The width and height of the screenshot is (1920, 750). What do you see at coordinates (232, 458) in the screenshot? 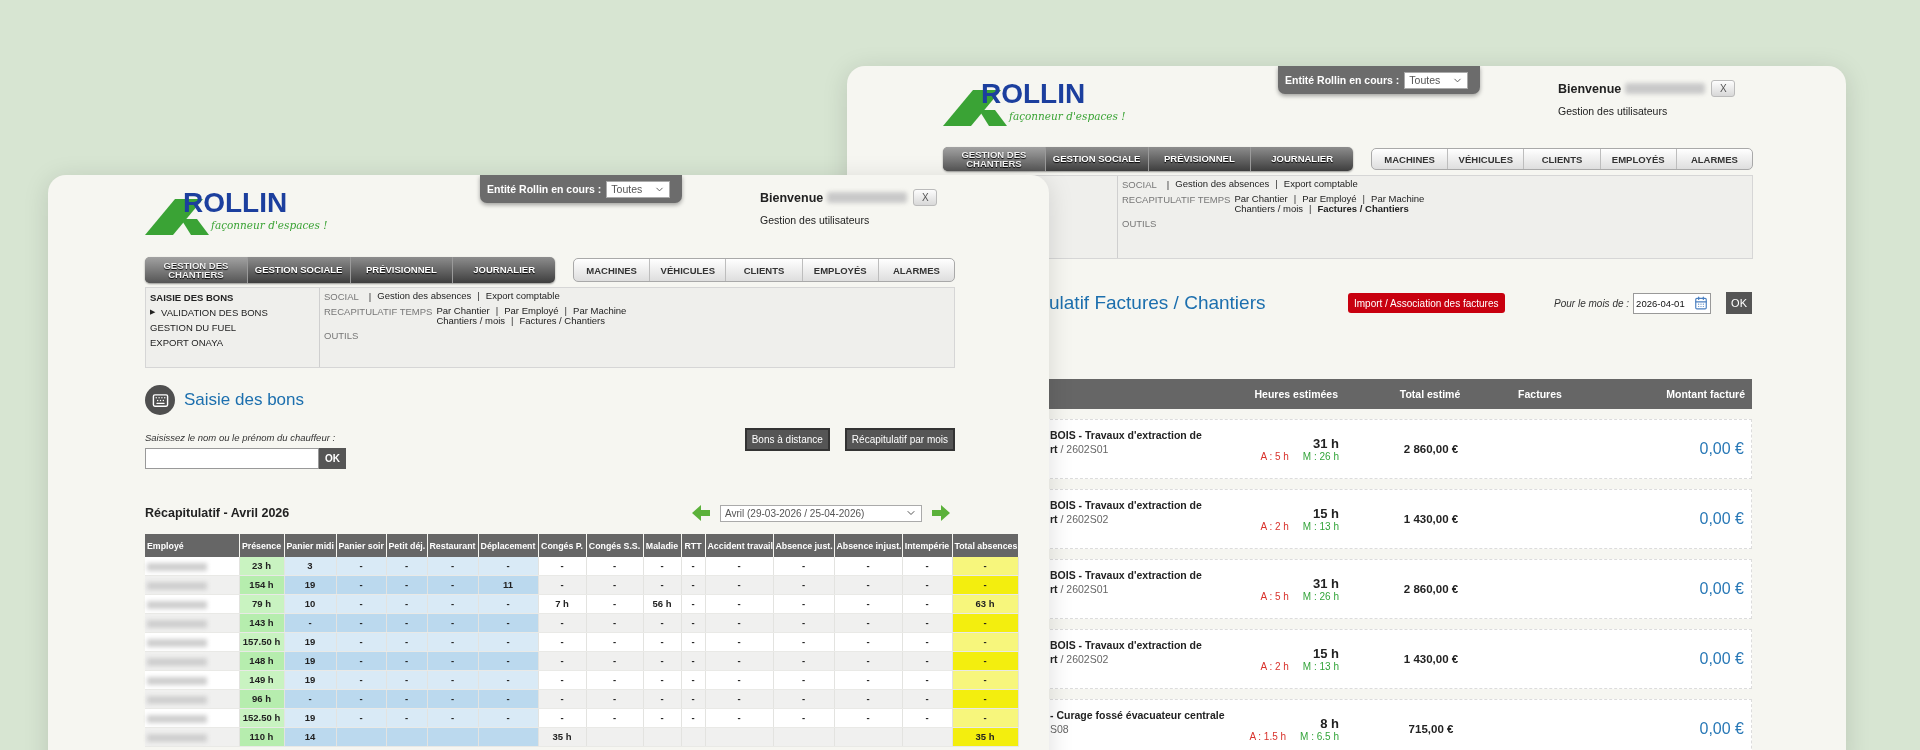
I see `driver-search-field` at bounding box center [232, 458].